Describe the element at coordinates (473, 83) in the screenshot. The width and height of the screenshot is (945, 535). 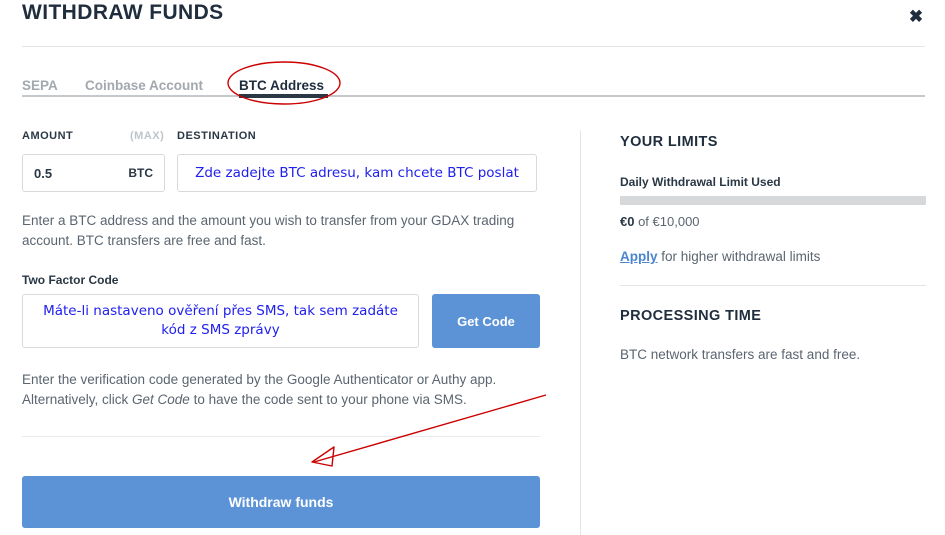
I see `tab-bar: SEPA Coinbase Account BTC Address` at that location.